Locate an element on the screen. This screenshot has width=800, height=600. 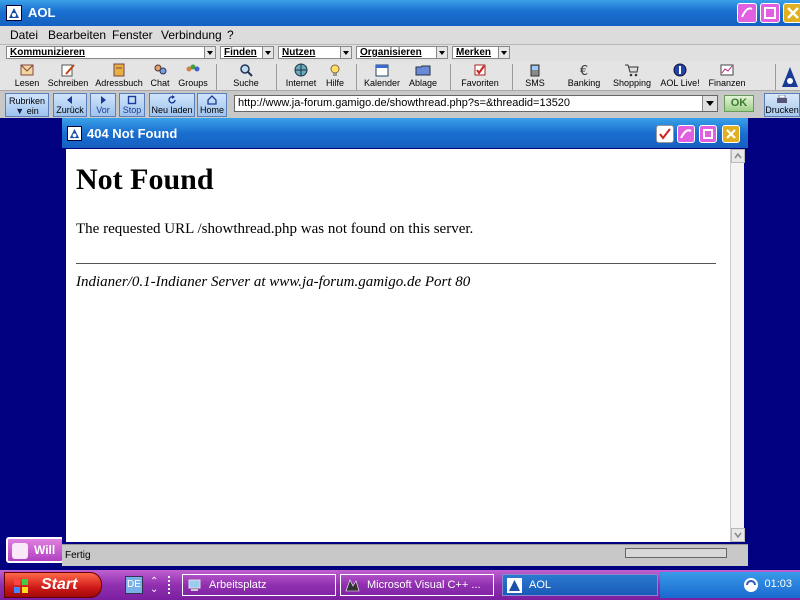
back-button: Zurück is located at coordinates (70, 105).